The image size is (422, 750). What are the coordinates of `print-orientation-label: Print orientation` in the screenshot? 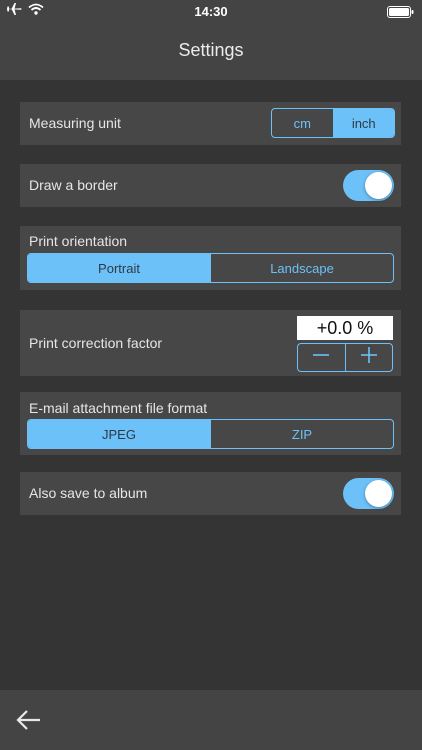 It's located at (78, 241).